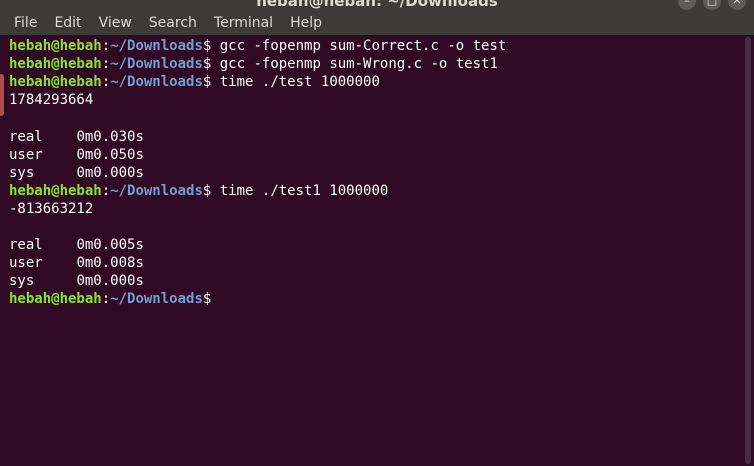 The height and width of the screenshot is (466, 754). I want to click on command-text: time ./test 1000000, so click(295, 82).